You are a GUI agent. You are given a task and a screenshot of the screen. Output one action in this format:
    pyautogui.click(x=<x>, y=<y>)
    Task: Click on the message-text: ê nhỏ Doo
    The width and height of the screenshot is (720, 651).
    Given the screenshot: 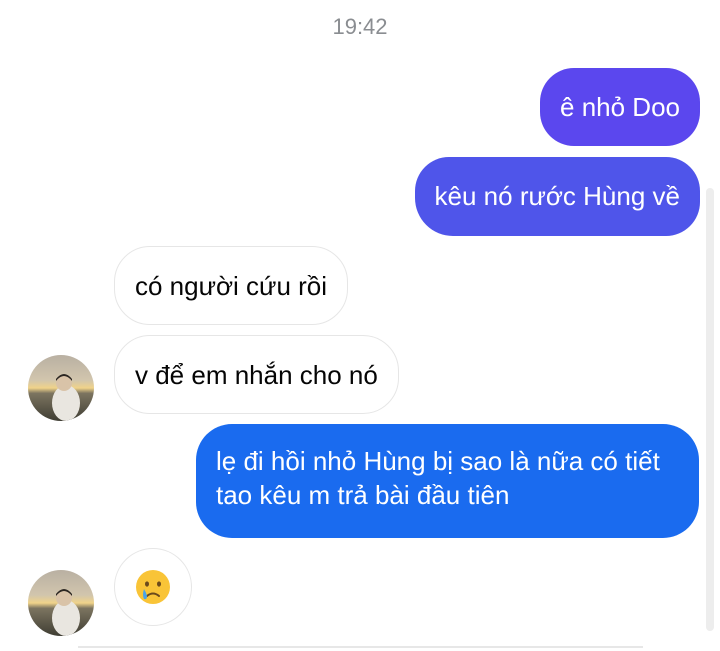 What is the action you would take?
    pyautogui.click(x=620, y=107)
    